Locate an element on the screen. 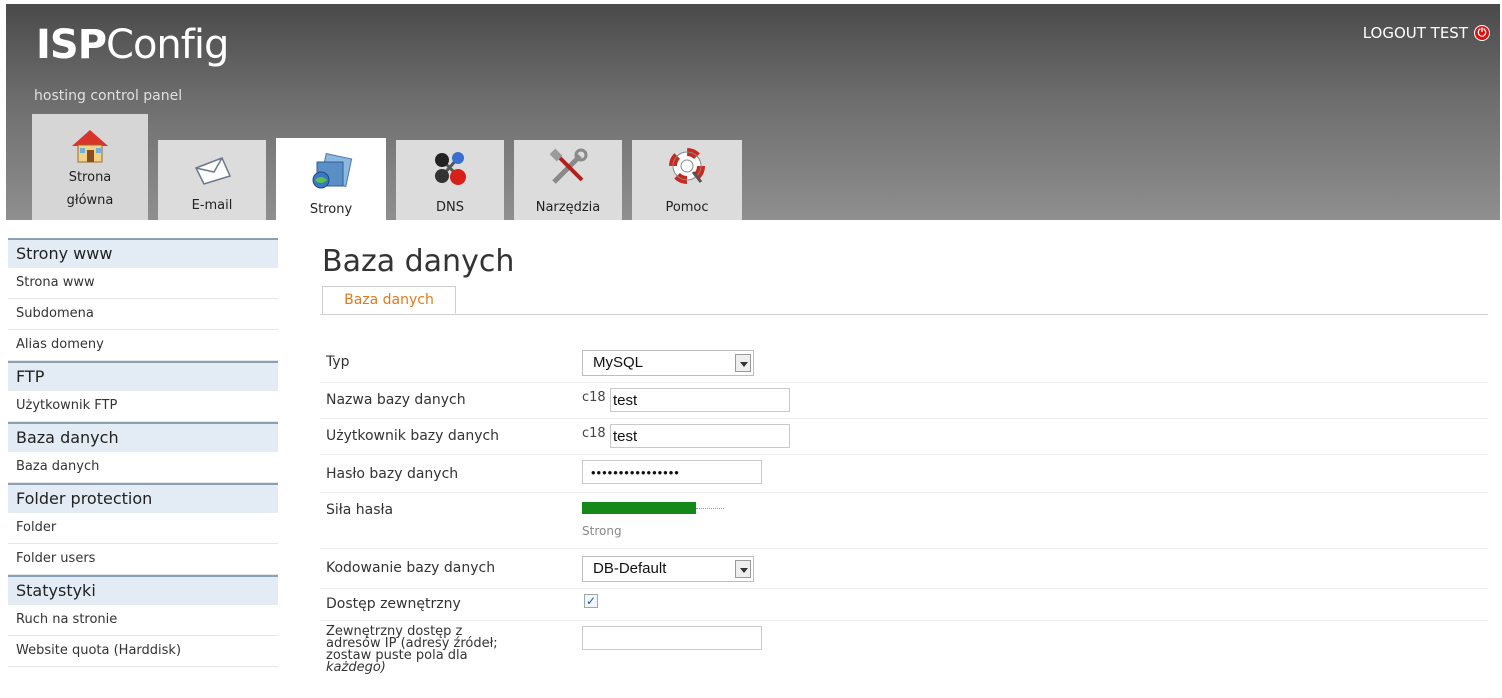 This screenshot has height=698, width=1502. power-icon: ⏻ is located at coordinates (1482, 33).